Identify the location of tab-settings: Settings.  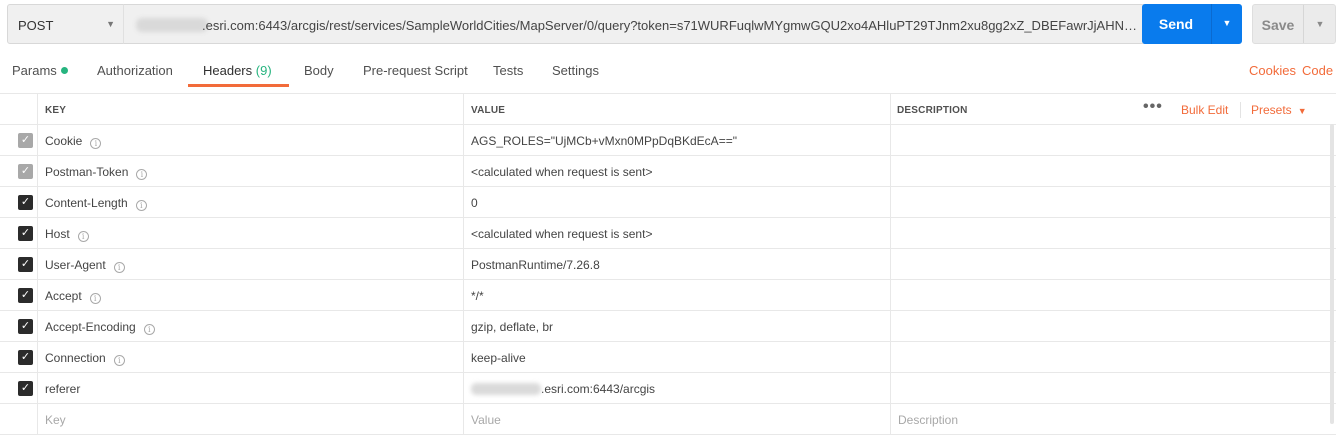
(575, 70).